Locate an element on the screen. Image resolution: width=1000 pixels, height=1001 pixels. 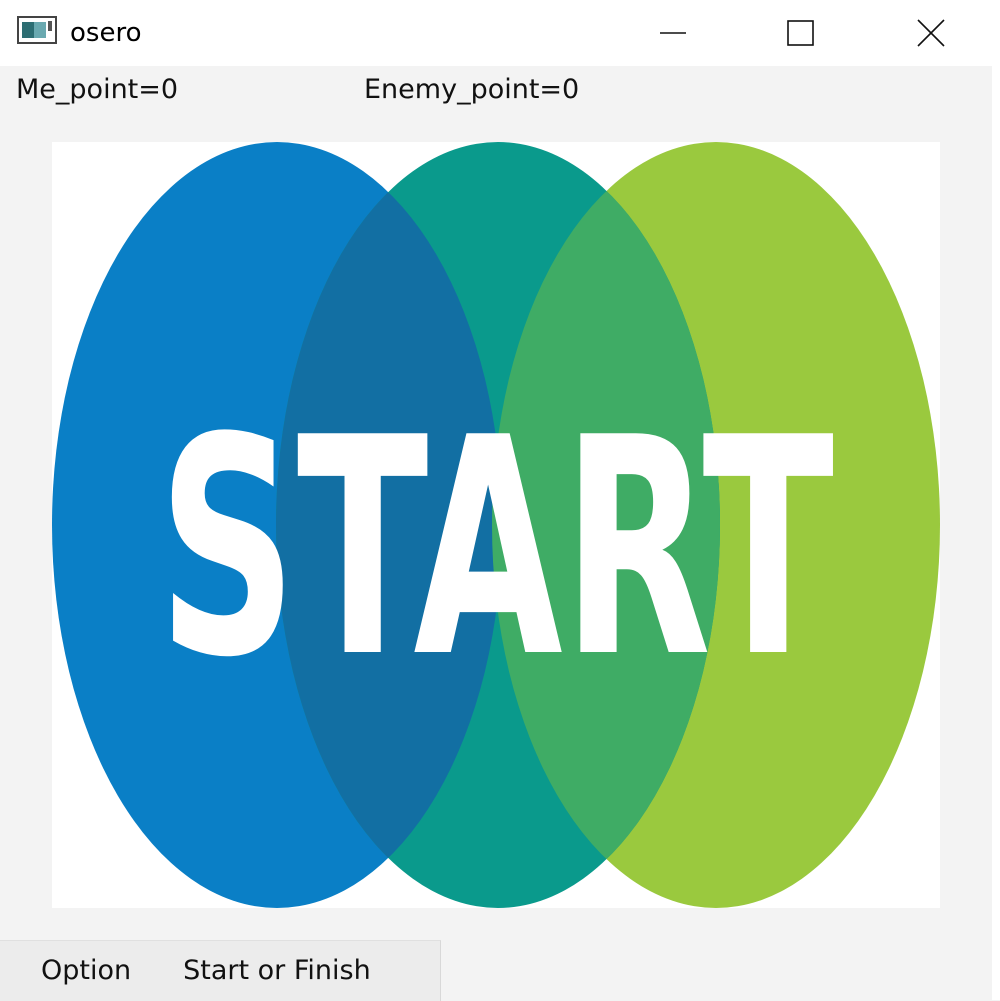
close-icon is located at coordinates (931, 33).